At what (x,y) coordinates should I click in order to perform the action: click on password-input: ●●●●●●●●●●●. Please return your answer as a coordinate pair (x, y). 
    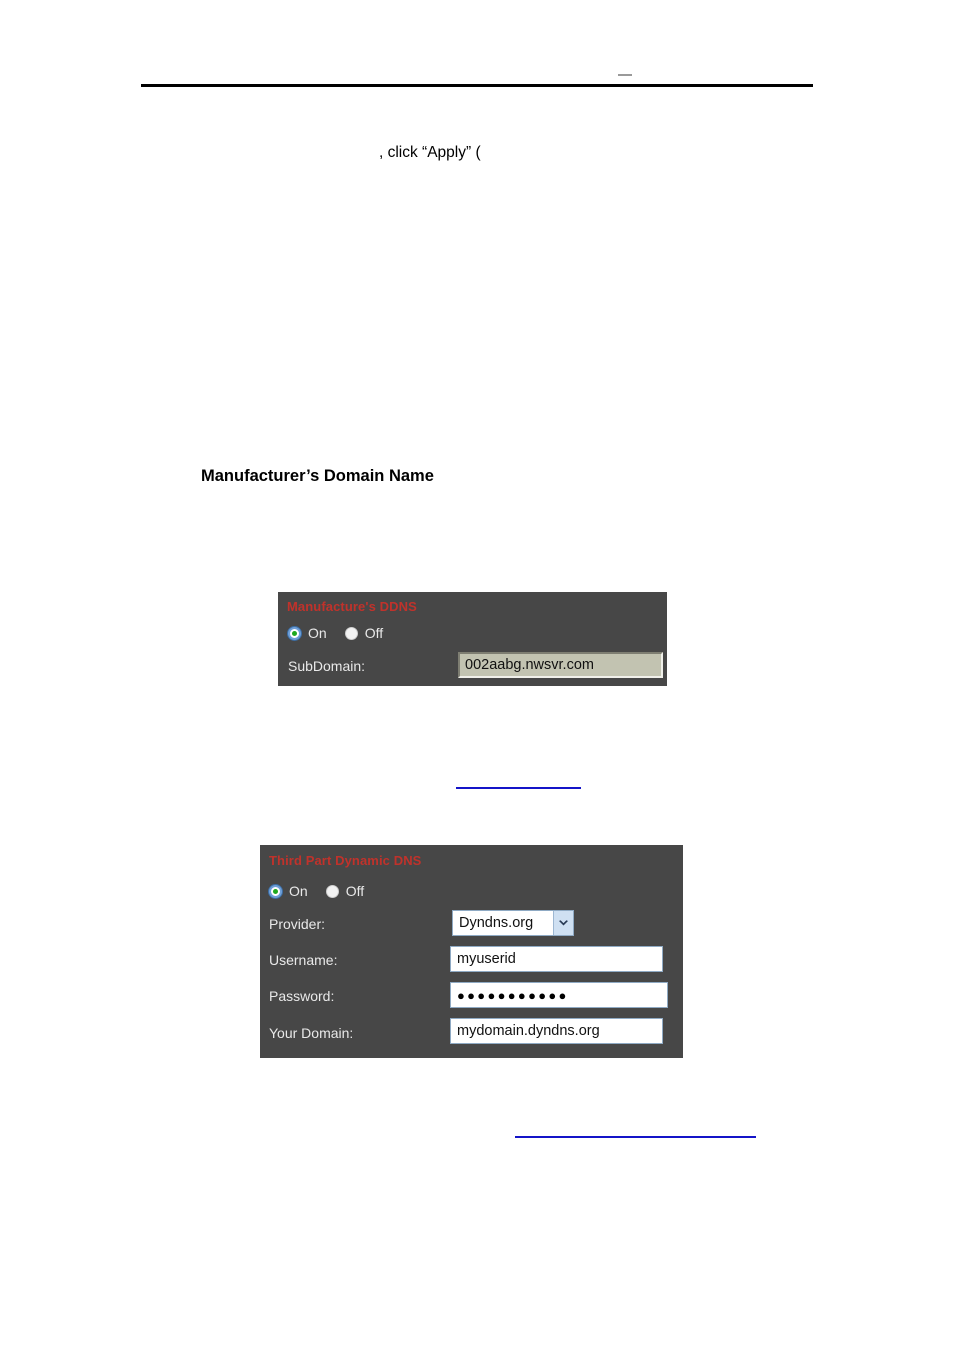
    Looking at the image, I should click on (559, 995).